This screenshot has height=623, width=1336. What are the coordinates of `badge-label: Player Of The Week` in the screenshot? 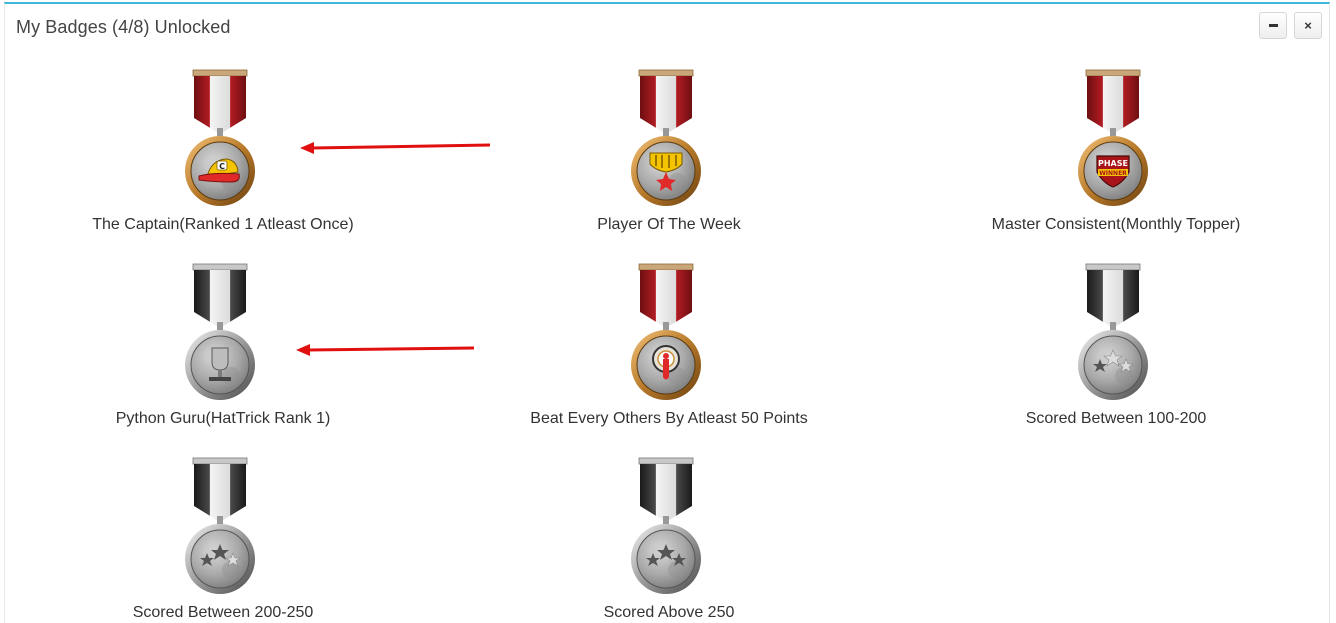 It's located at (669, 224).